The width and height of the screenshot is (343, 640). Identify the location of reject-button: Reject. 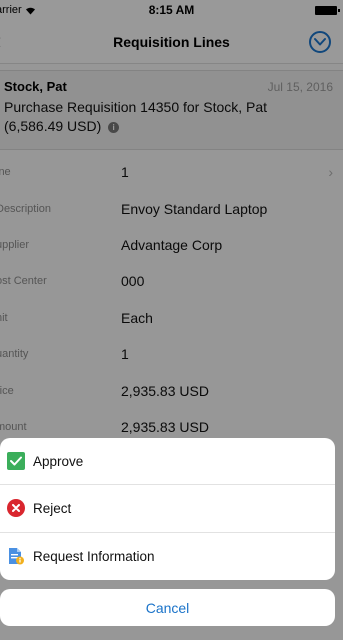
(167, 509).